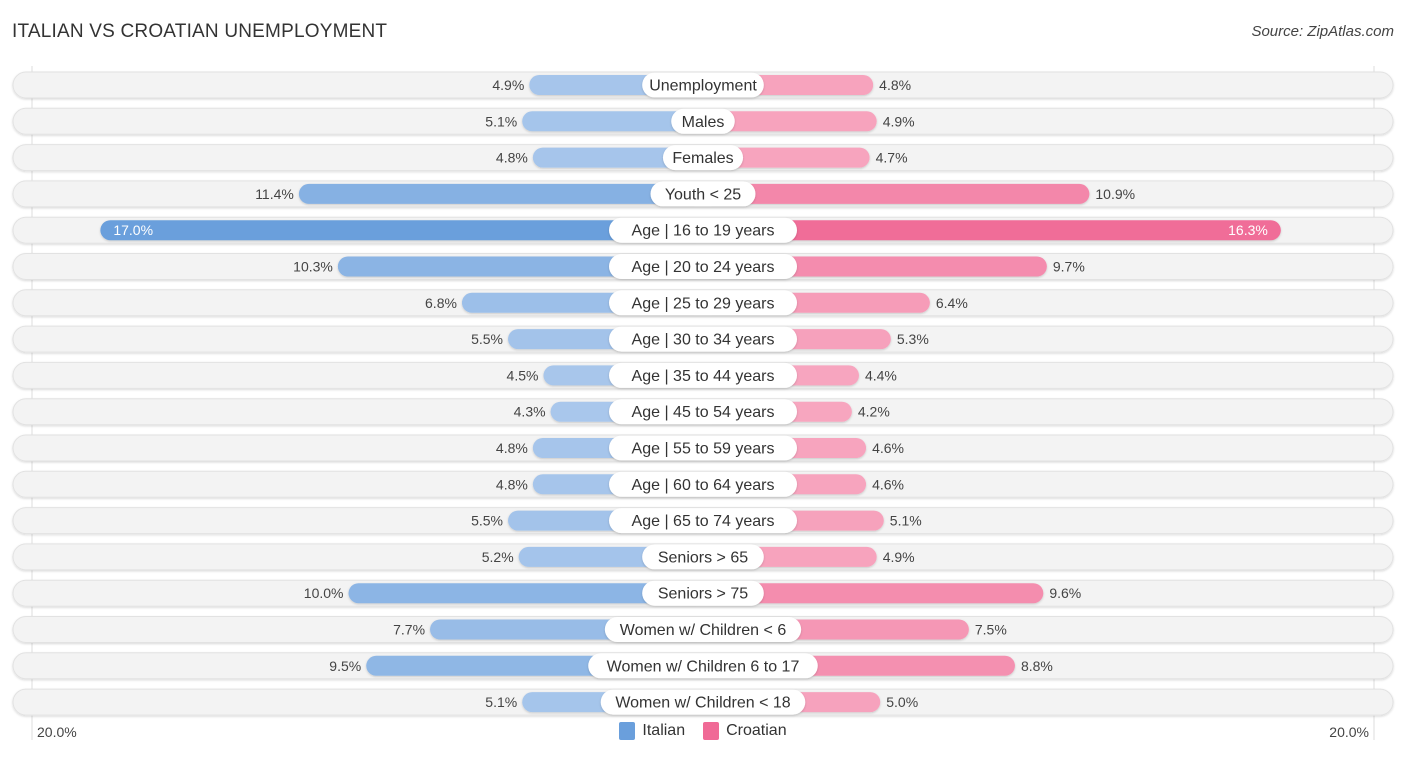  Describe the element at coordinates (892, 158) in the screenshot. I see `value-label-croatian: 4.7%` at that location.